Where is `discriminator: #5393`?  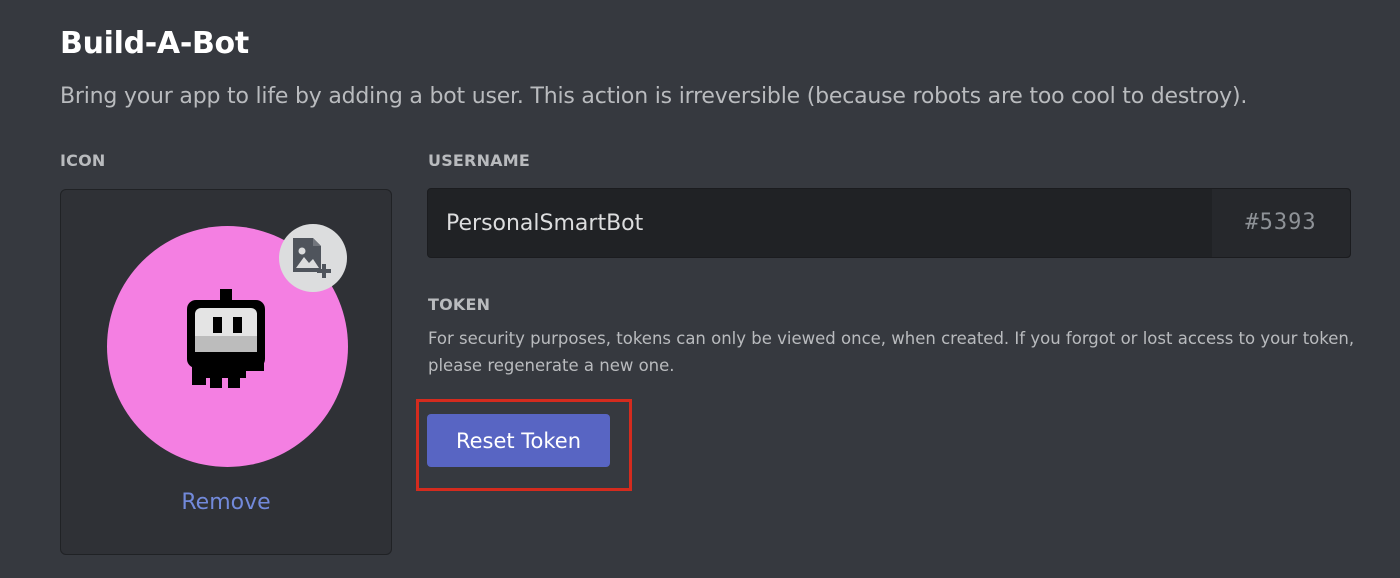 discriminator: #5393 is located at coordinates (1281, 223).